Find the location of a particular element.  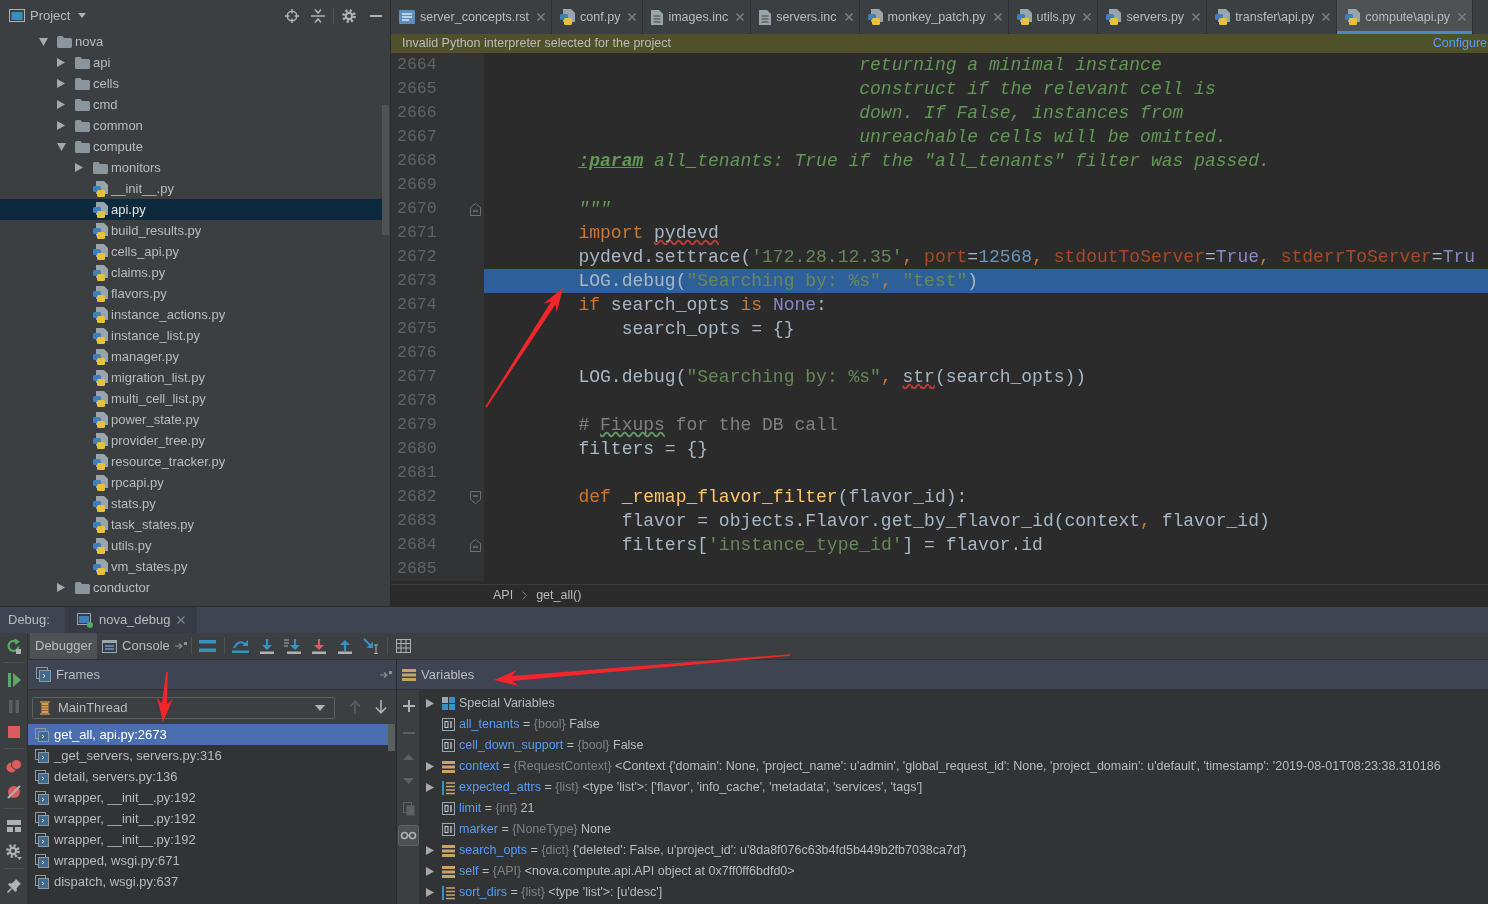

tree-item: cmd is located at coordinates (105, 104).